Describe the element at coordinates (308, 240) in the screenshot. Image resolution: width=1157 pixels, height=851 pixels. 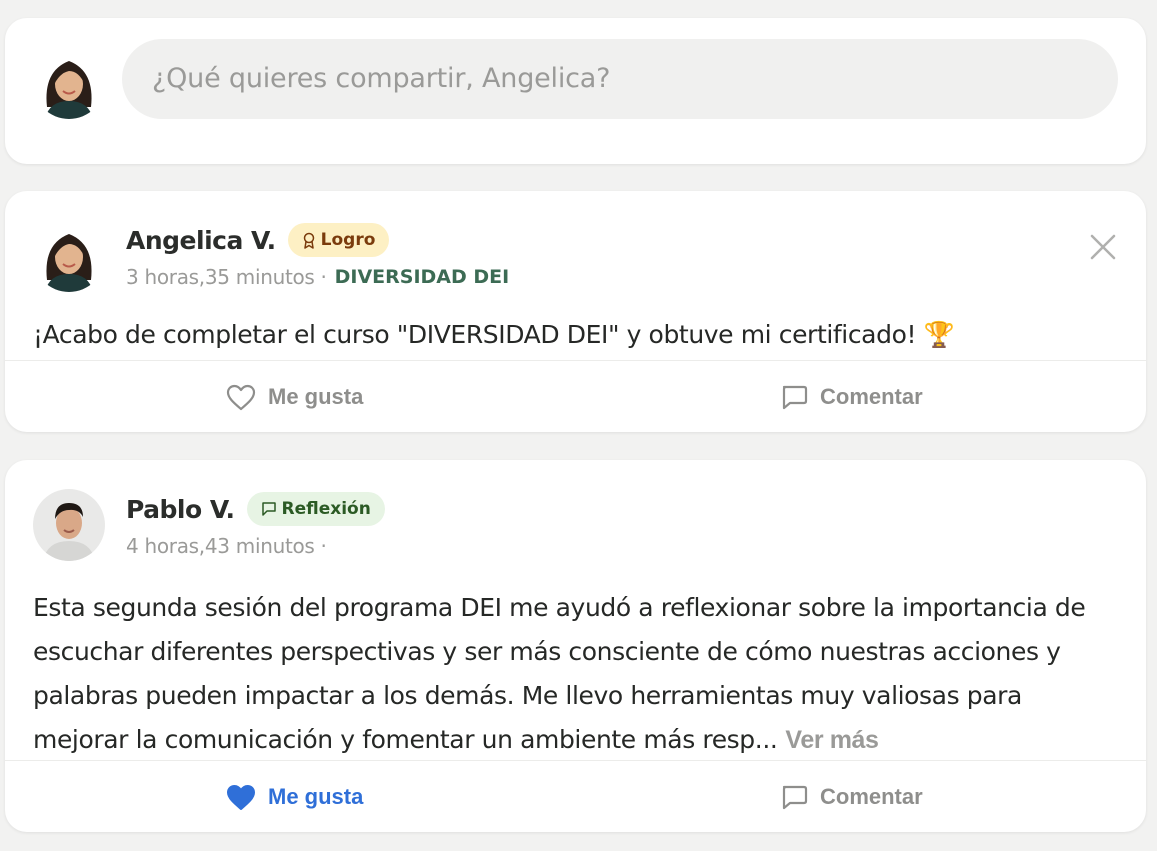
I see `award-icon` at that location.